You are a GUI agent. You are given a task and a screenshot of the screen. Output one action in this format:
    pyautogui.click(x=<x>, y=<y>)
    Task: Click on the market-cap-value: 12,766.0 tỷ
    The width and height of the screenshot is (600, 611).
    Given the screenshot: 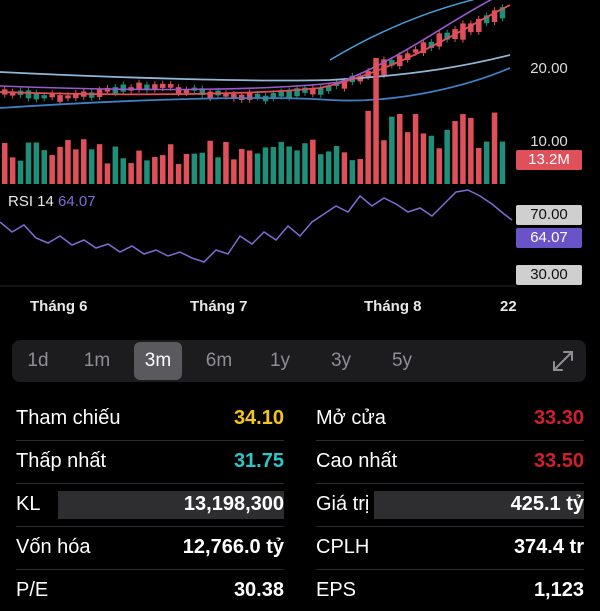 What is the action you would take?
    pyautogui.click(x=233, y=547)
    